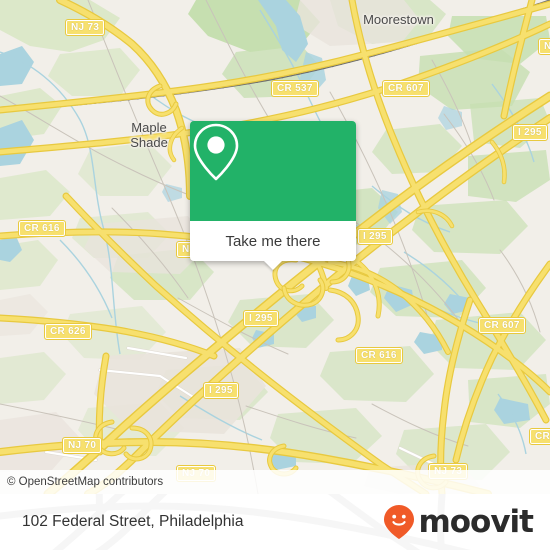  Describe the element at coordinates (261, 318) in the screenshot. I see `road-shield-i-295-c: I 295` at that location.